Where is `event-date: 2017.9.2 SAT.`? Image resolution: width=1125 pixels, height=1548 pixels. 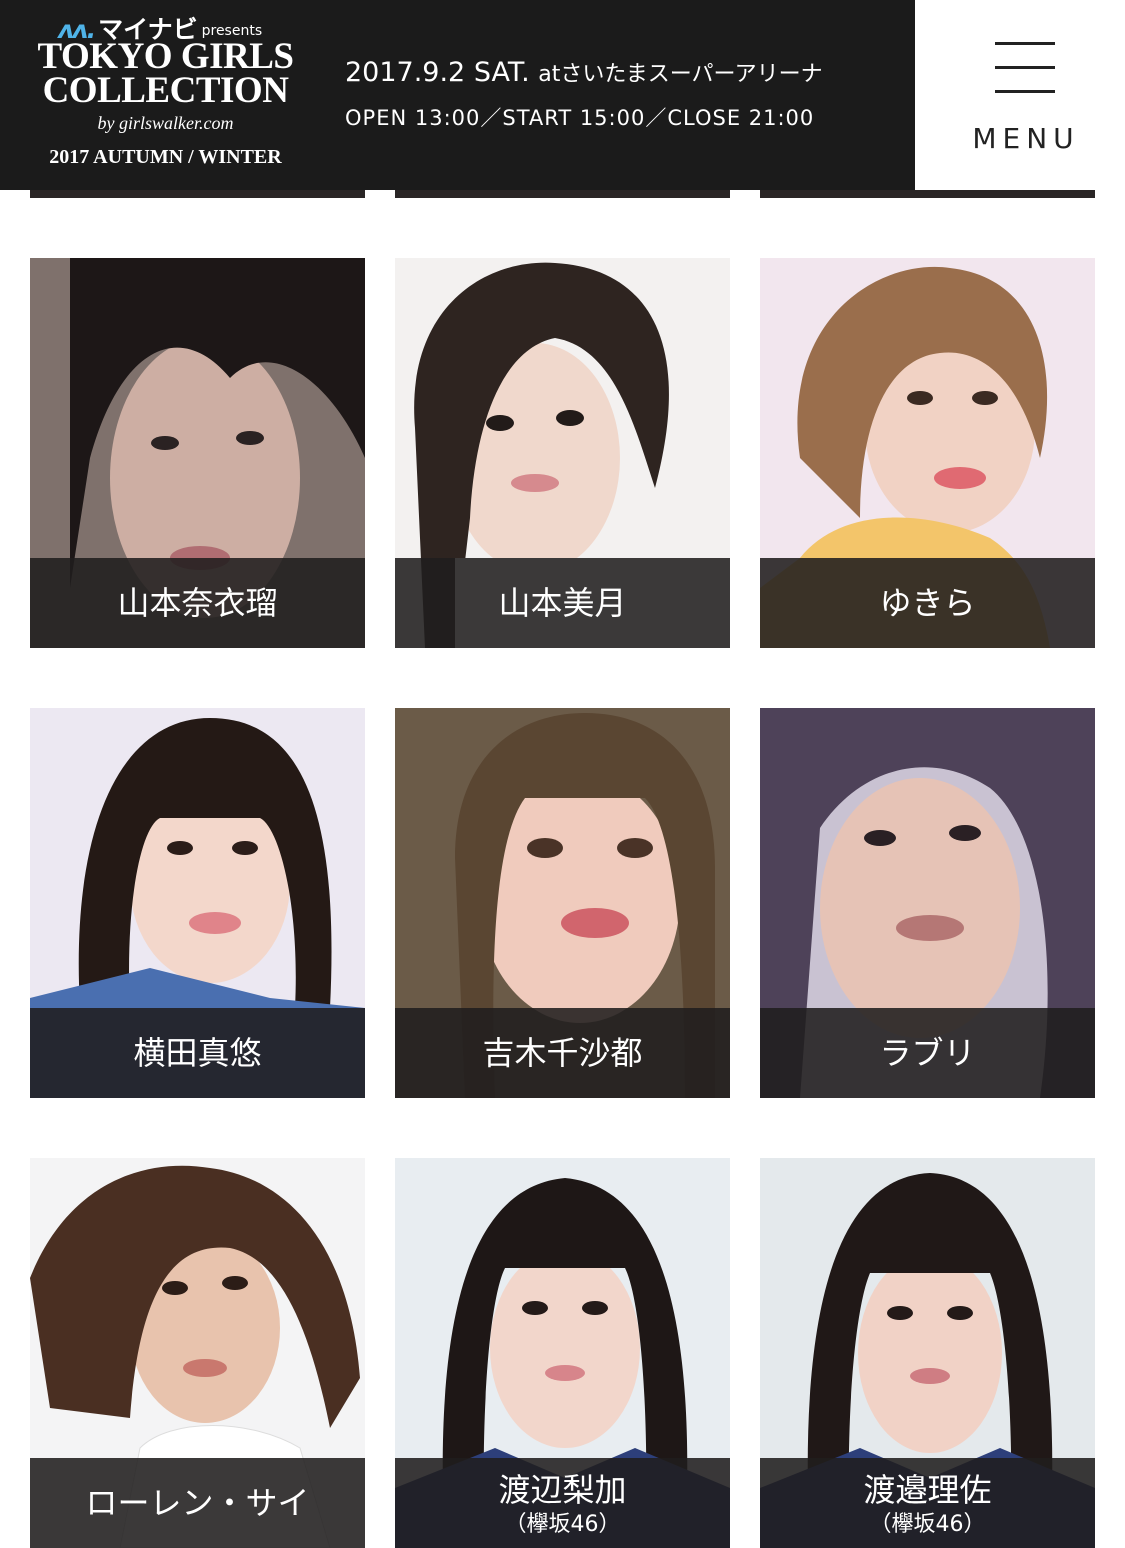 event-date: 2017.9.2 SAT. is located at coordinates (437, 72).